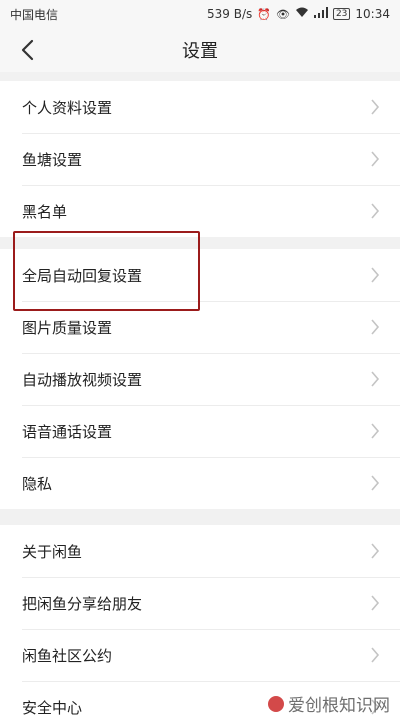  I want to click on settings-item-auto-reply: 全局自动回复设置, so click(200, 275).